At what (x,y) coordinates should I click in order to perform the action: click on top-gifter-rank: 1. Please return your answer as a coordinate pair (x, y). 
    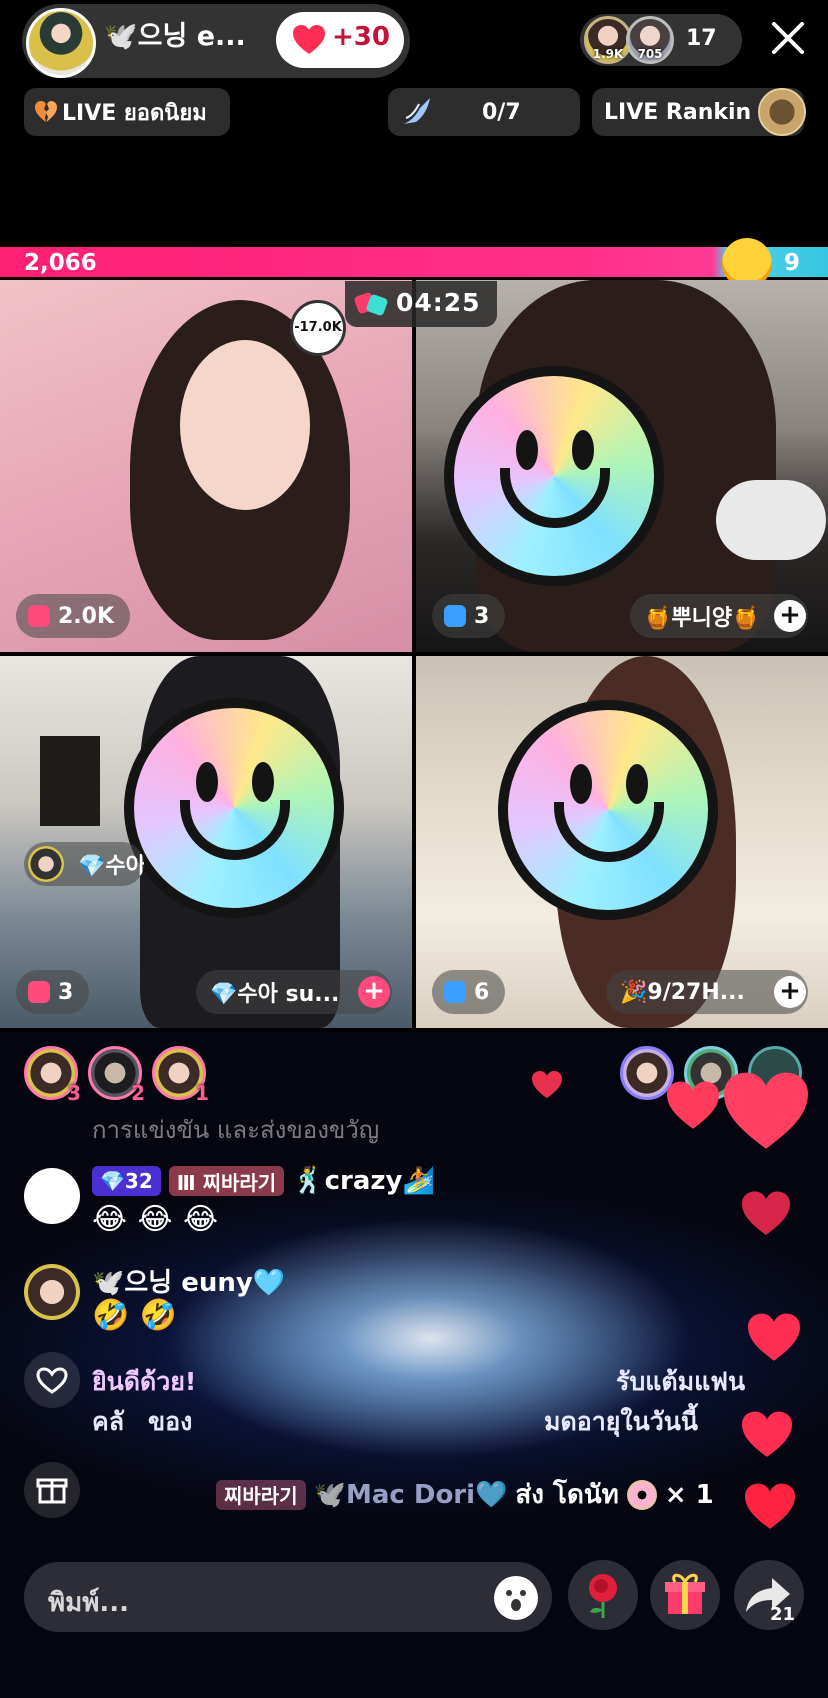
    Looking at the image, I should click on (202, 1093).